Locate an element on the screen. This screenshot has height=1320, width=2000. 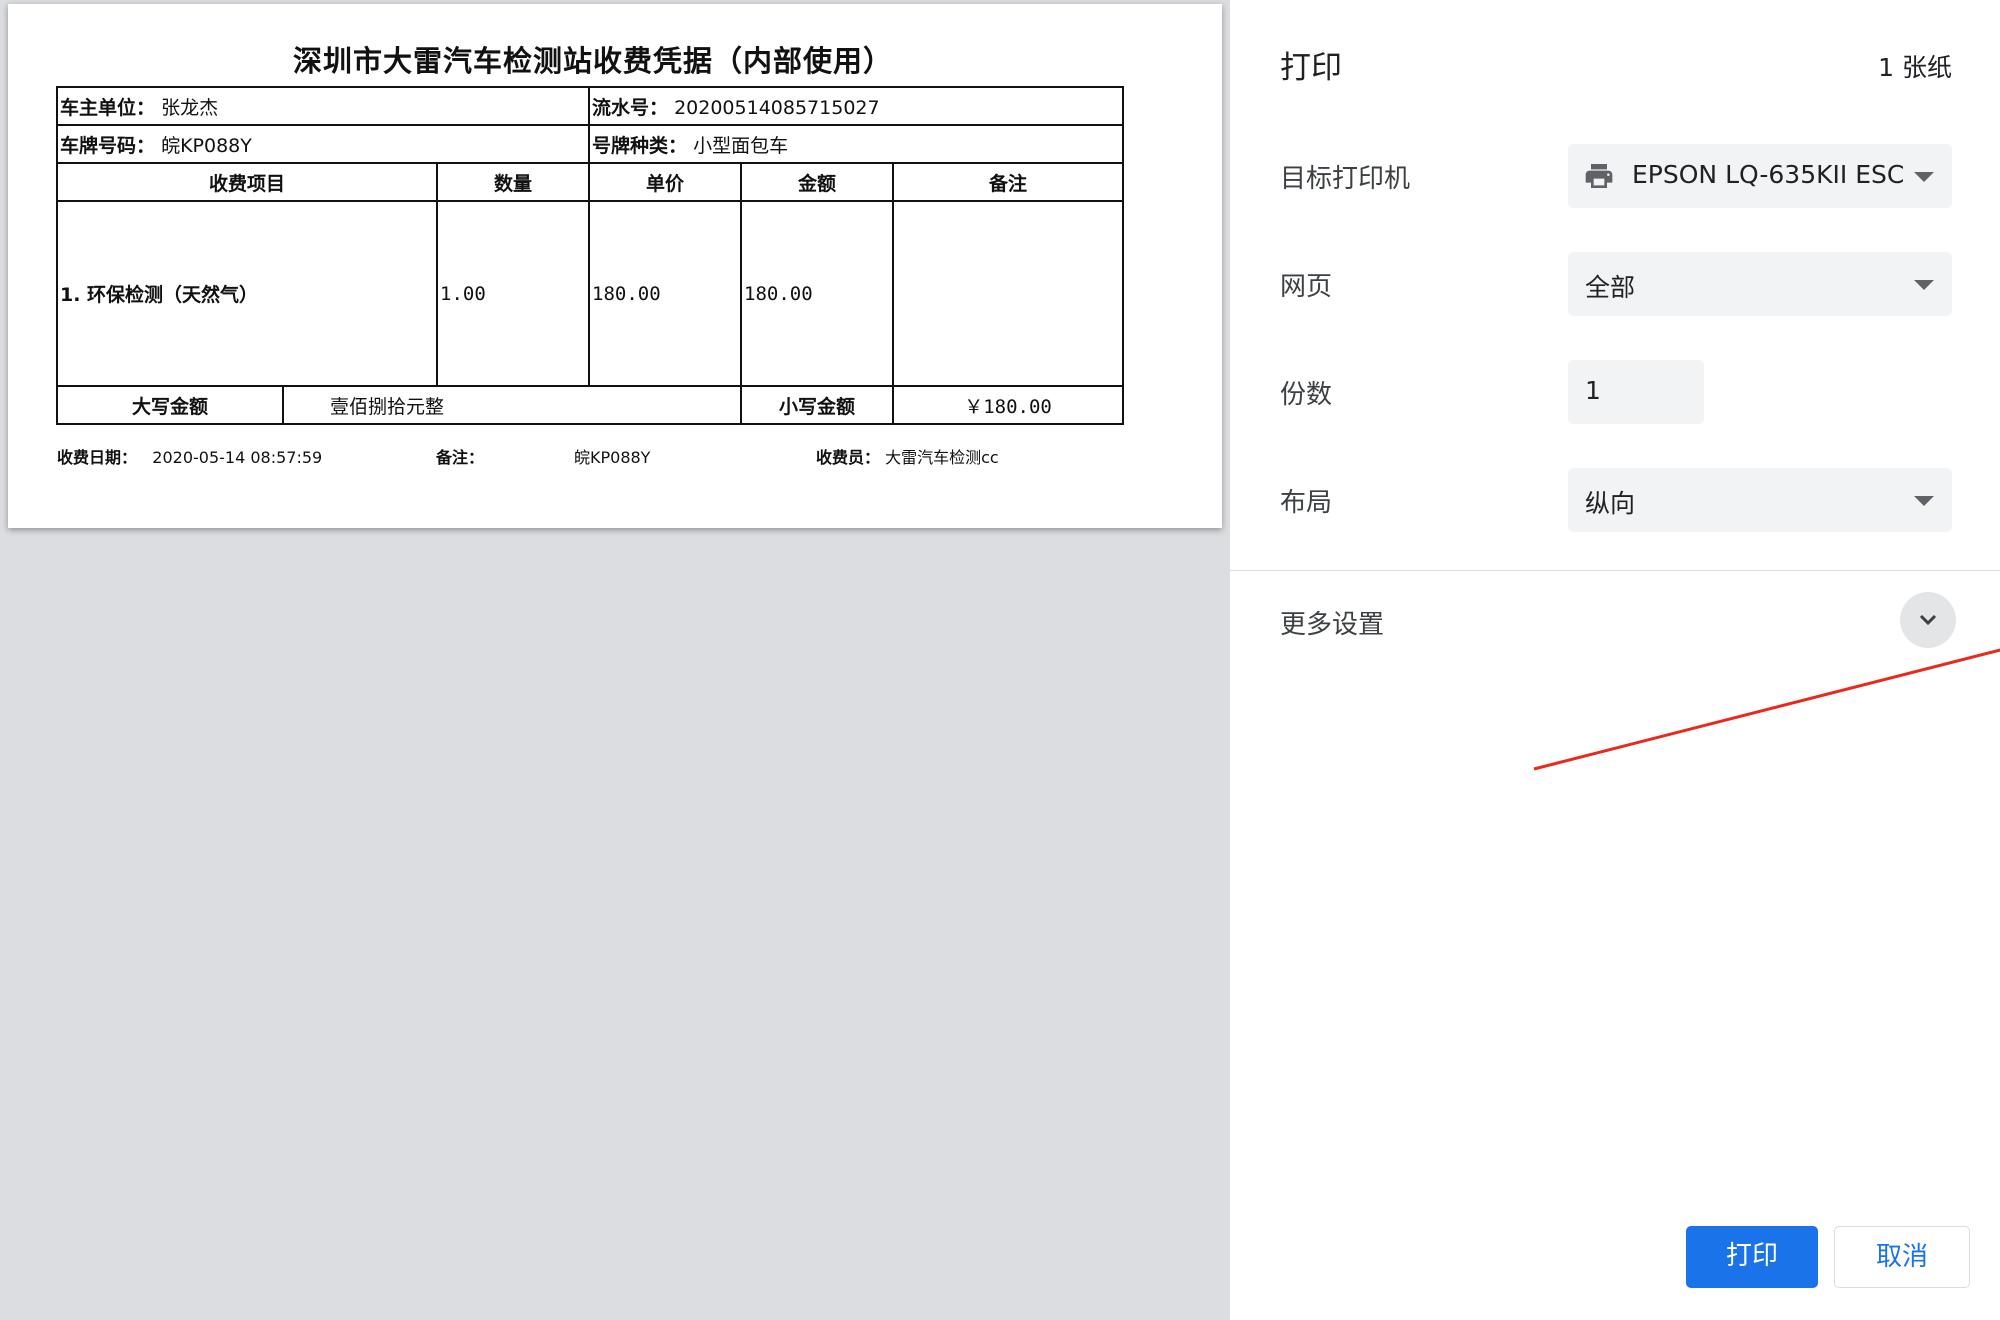
receipt-header-row: 收费项目 数量 单价 金额 备注 is located at coordinates (590, 182).